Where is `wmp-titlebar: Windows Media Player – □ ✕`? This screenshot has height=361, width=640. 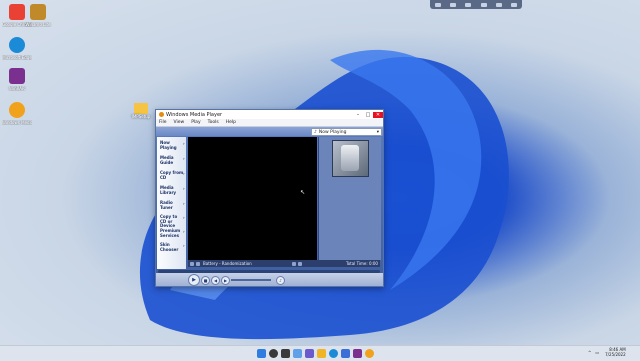
wmp-titlebar: Windows Media Player – □ ✕ is located at coordinates (269, 114).